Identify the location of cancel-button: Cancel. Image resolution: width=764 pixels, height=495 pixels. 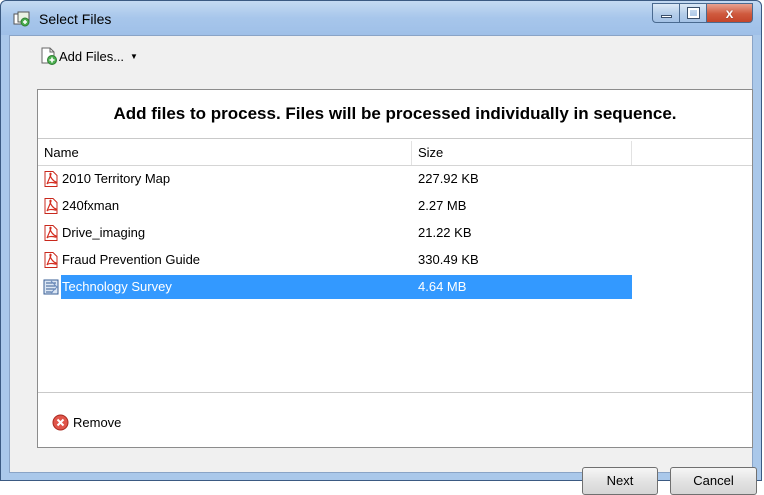
(713, 481).